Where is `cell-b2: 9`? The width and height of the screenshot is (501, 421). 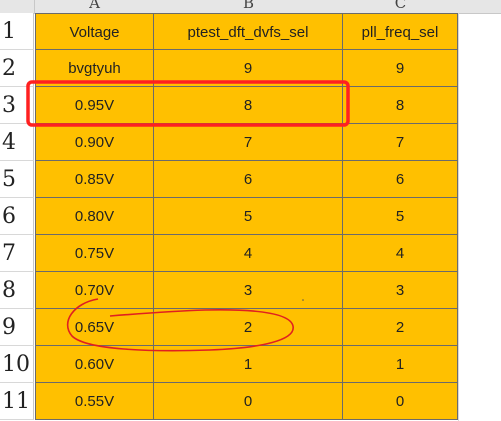 cell-b2: 9 is located at coordinates (248, 68).